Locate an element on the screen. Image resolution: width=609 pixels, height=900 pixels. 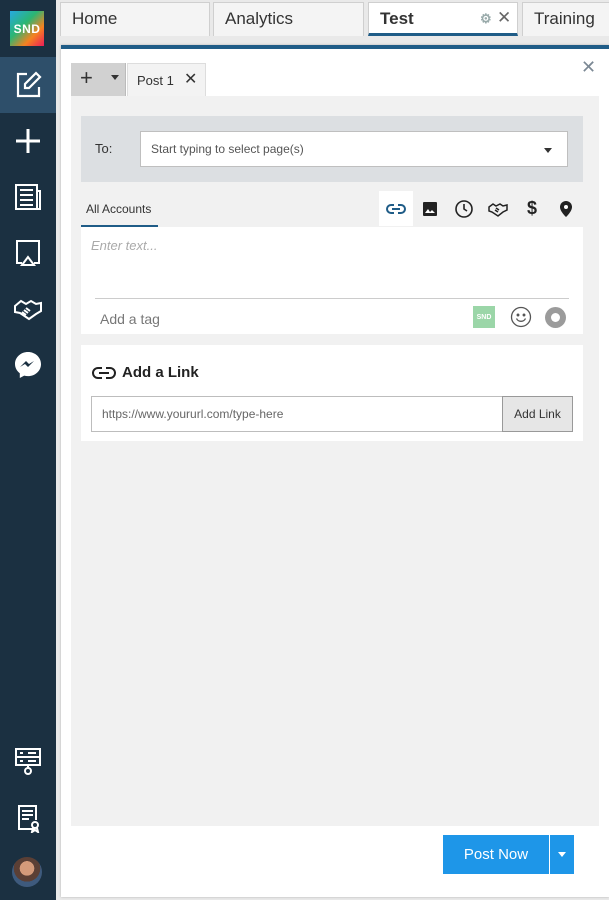
partner-tool is located at coordinates (498, 208).